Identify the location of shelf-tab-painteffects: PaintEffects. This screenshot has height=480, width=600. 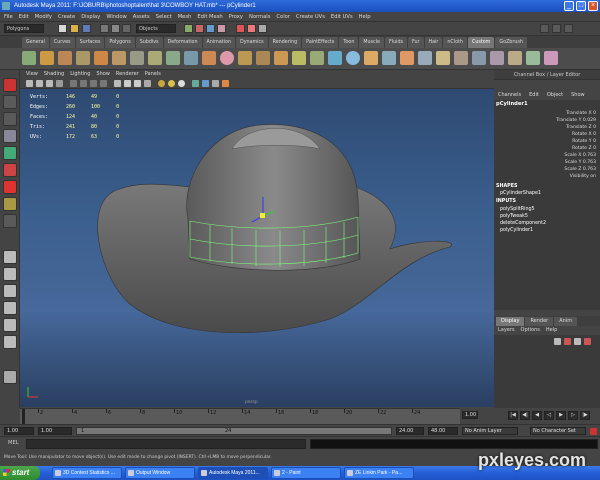
(320, 42).